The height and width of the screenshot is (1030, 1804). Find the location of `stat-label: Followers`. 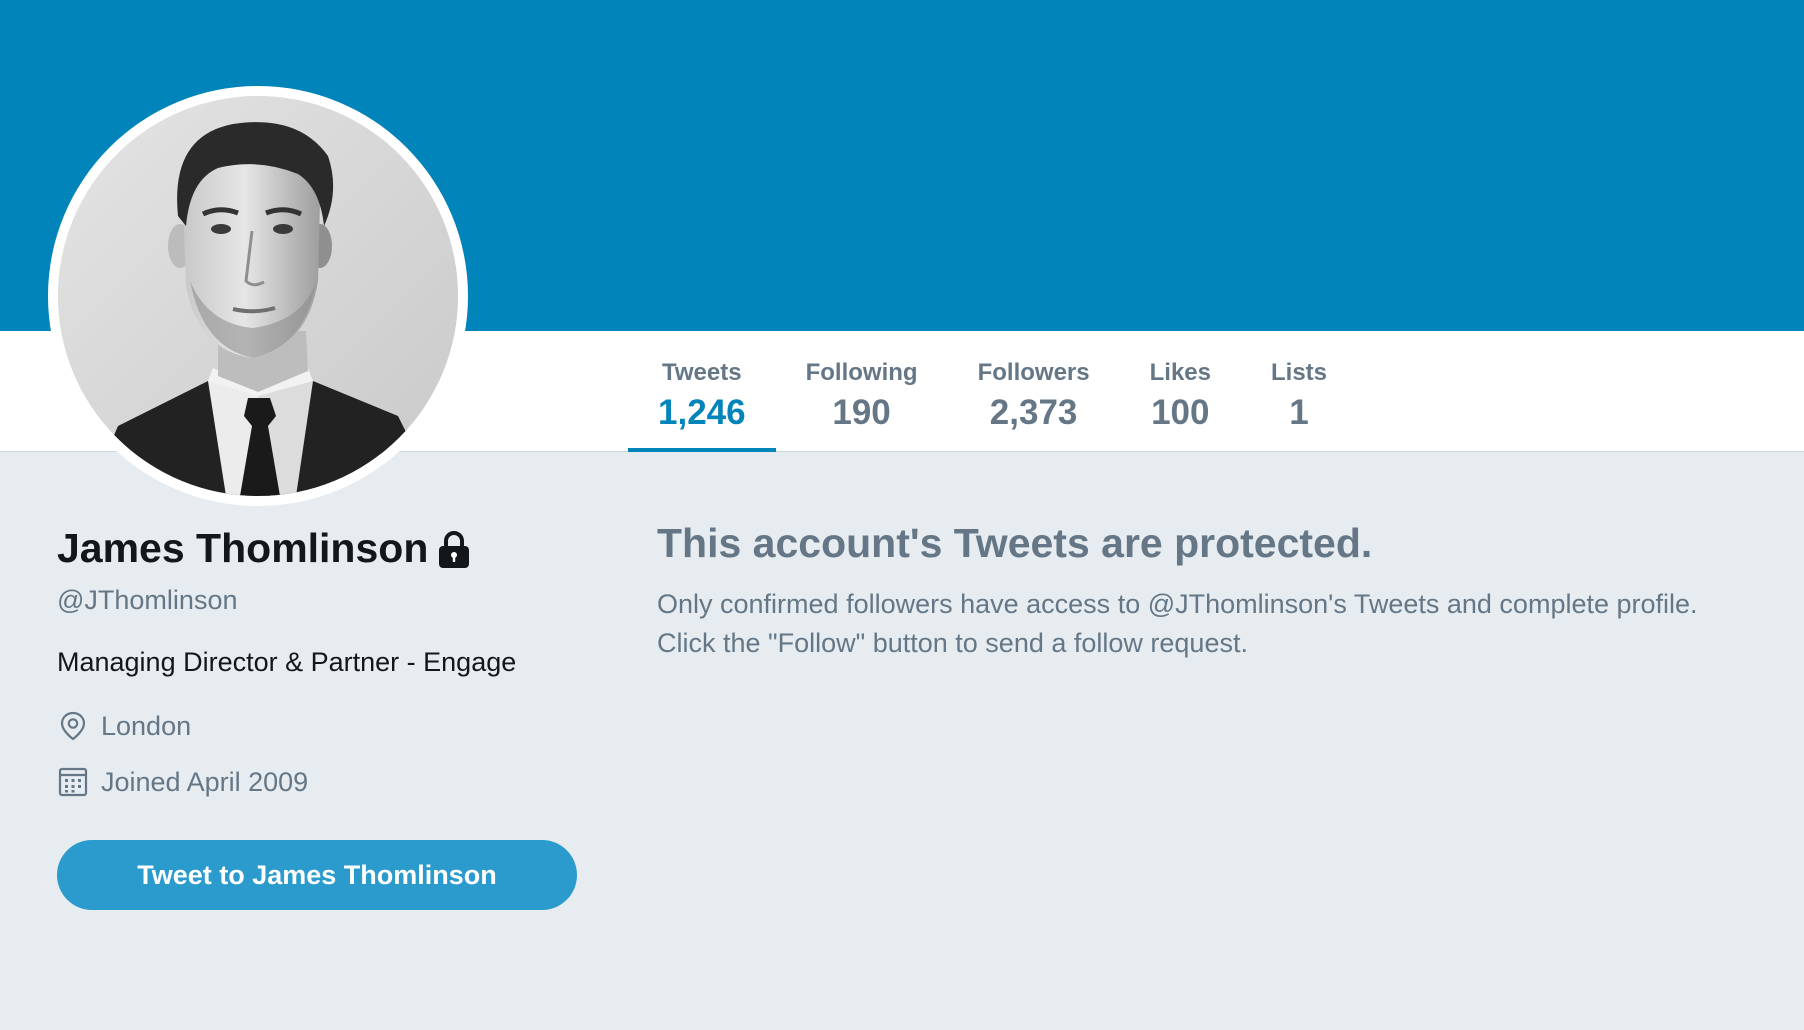

stat-label: Followers is located at coordinates (1033, 372).